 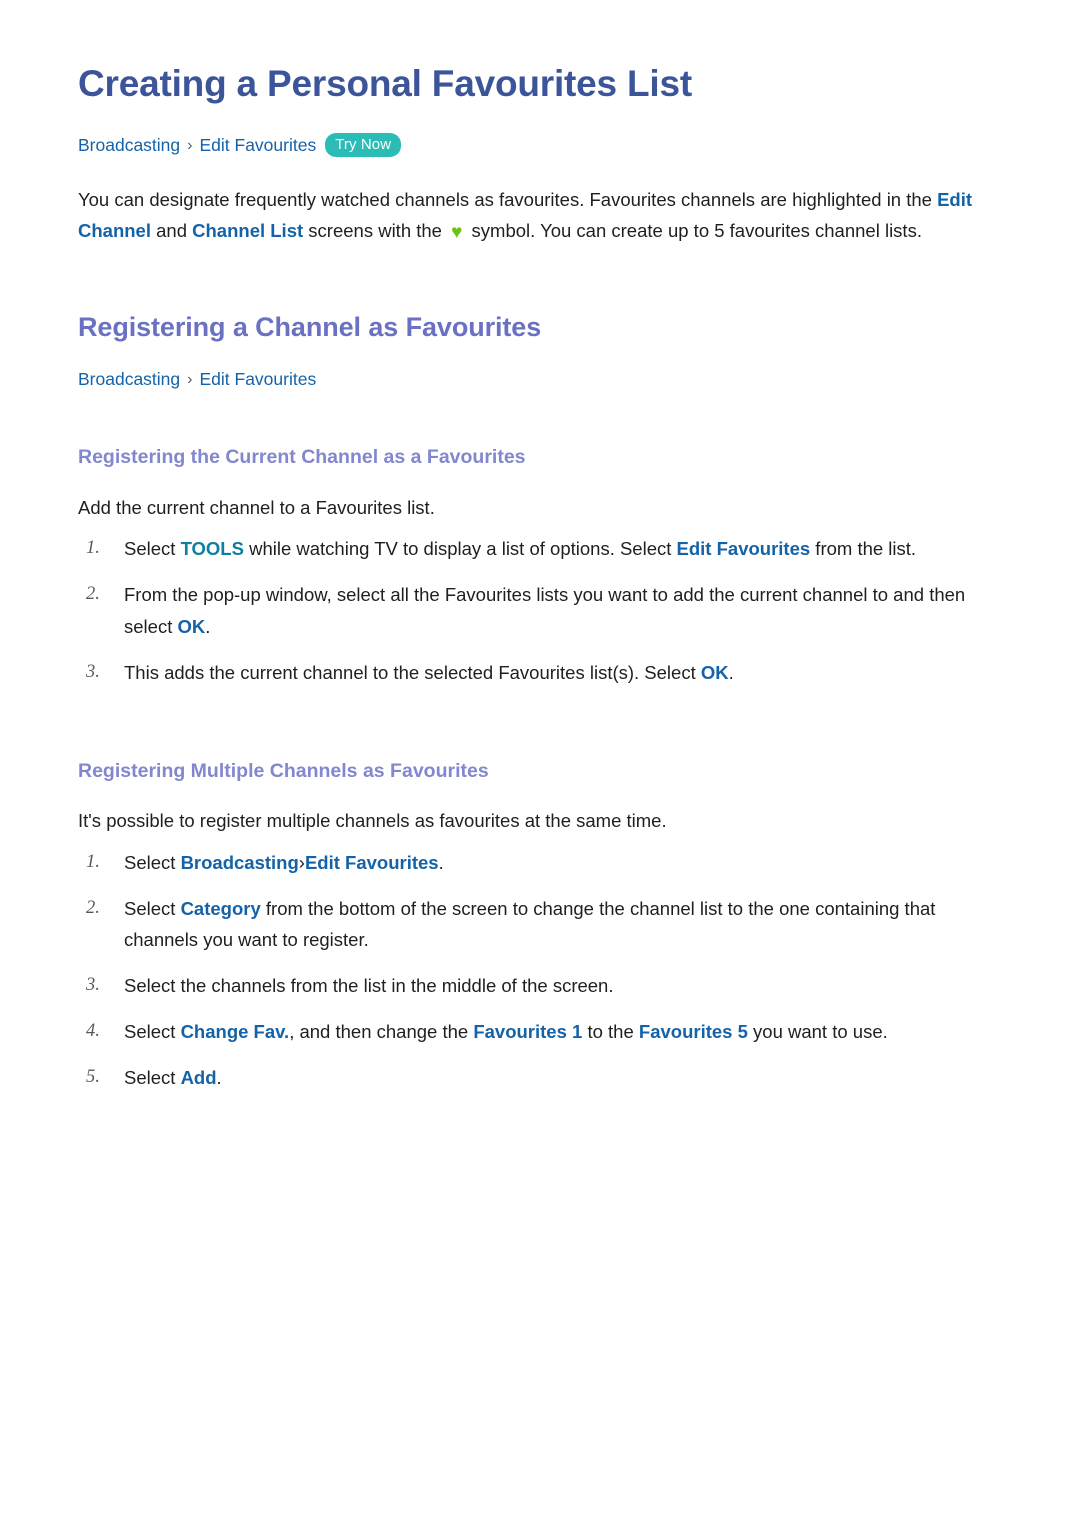 What do you see at coordinates (540, 863) in the screenshot?
I see `list-item: Select Broadcasting›Edit Favourites.` at bounding box center [540, 863].